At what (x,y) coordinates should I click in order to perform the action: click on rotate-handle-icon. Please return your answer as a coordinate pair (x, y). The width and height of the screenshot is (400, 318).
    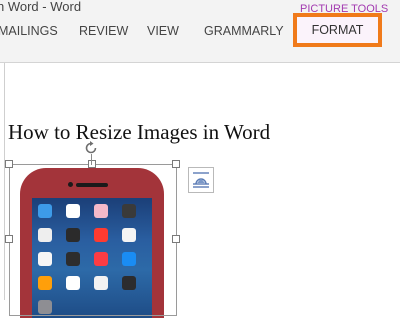
    Looking at the image, I should click on (91, 148).